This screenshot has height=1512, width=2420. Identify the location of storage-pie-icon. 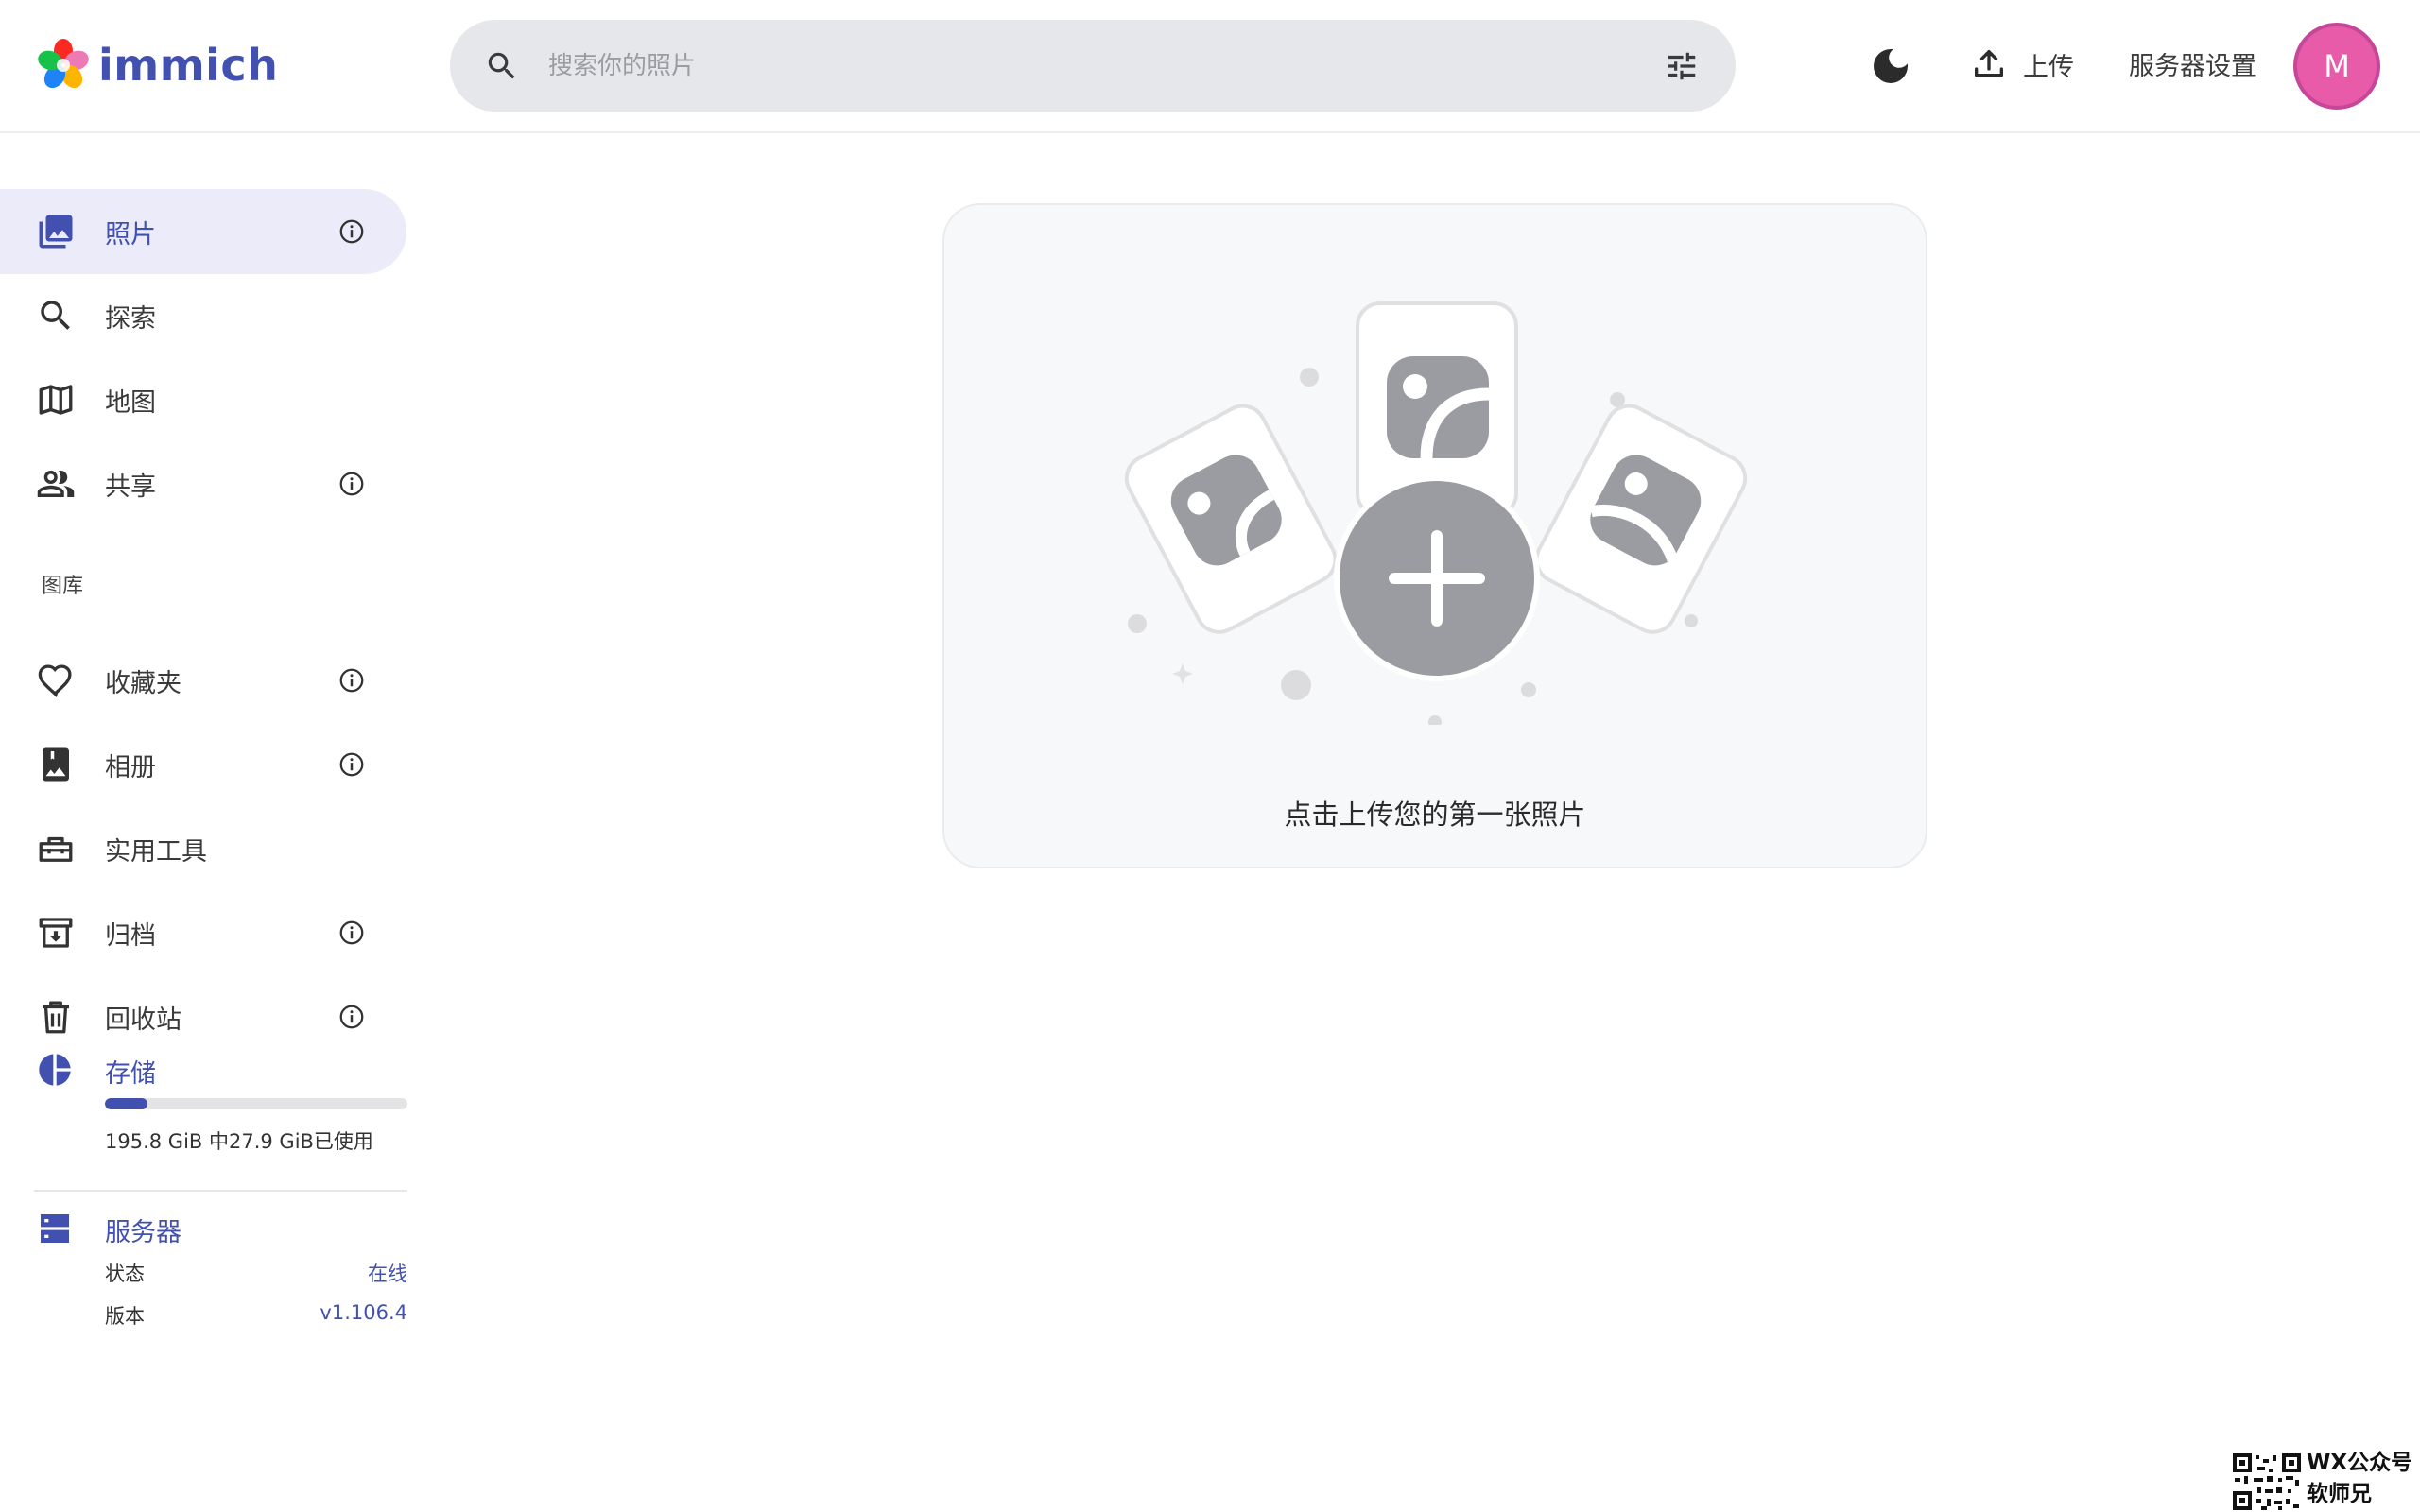
(55, 1070).